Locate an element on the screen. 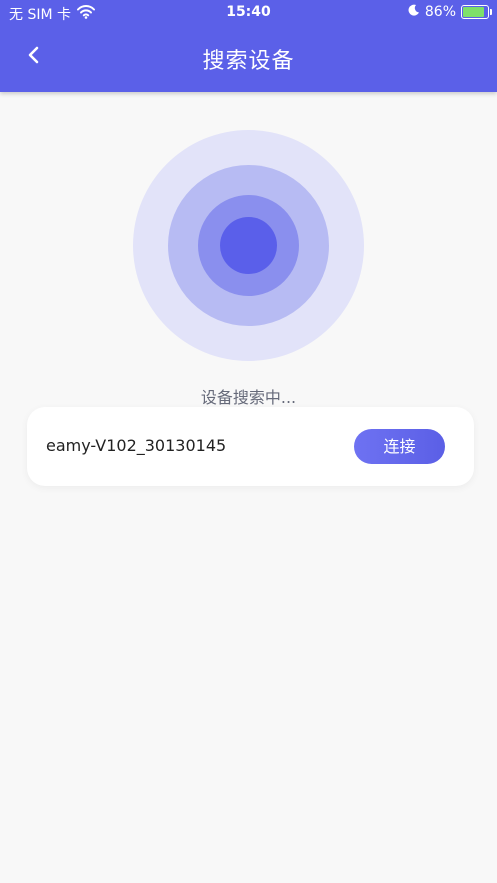  battery-charging-icon is located at coordinates (476, 12).